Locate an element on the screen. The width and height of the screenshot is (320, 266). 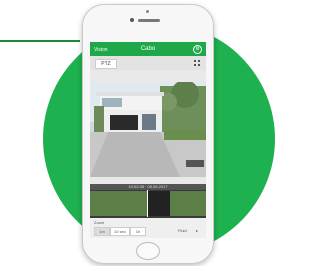
app-bar: Vision Cabo ⚙ is located at coordinates (148, 49).